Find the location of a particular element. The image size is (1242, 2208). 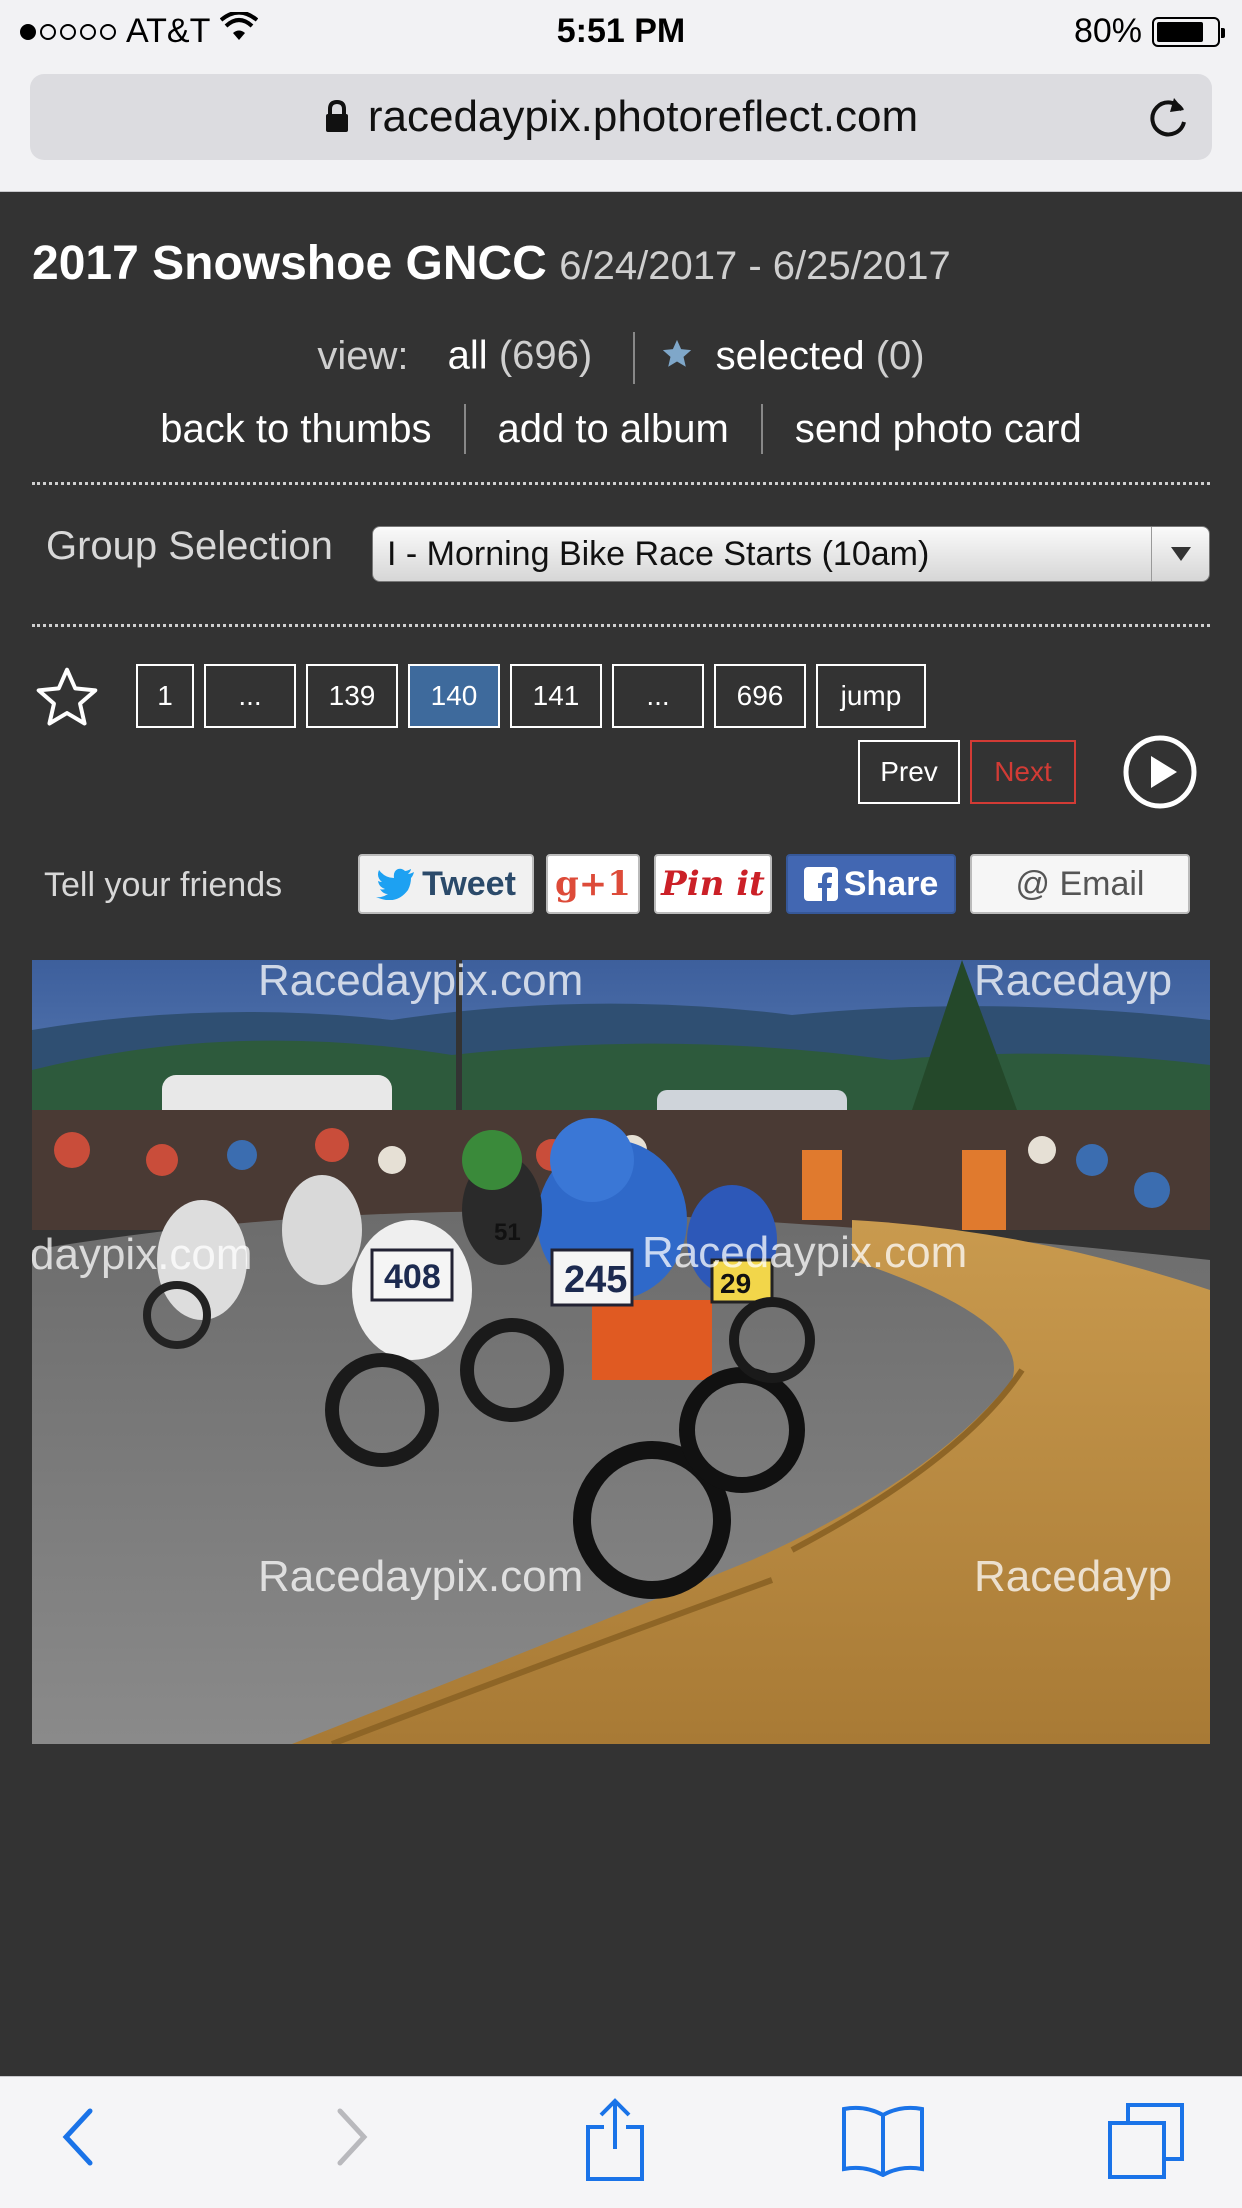

lock-icon is located at coordinates (337, 117).